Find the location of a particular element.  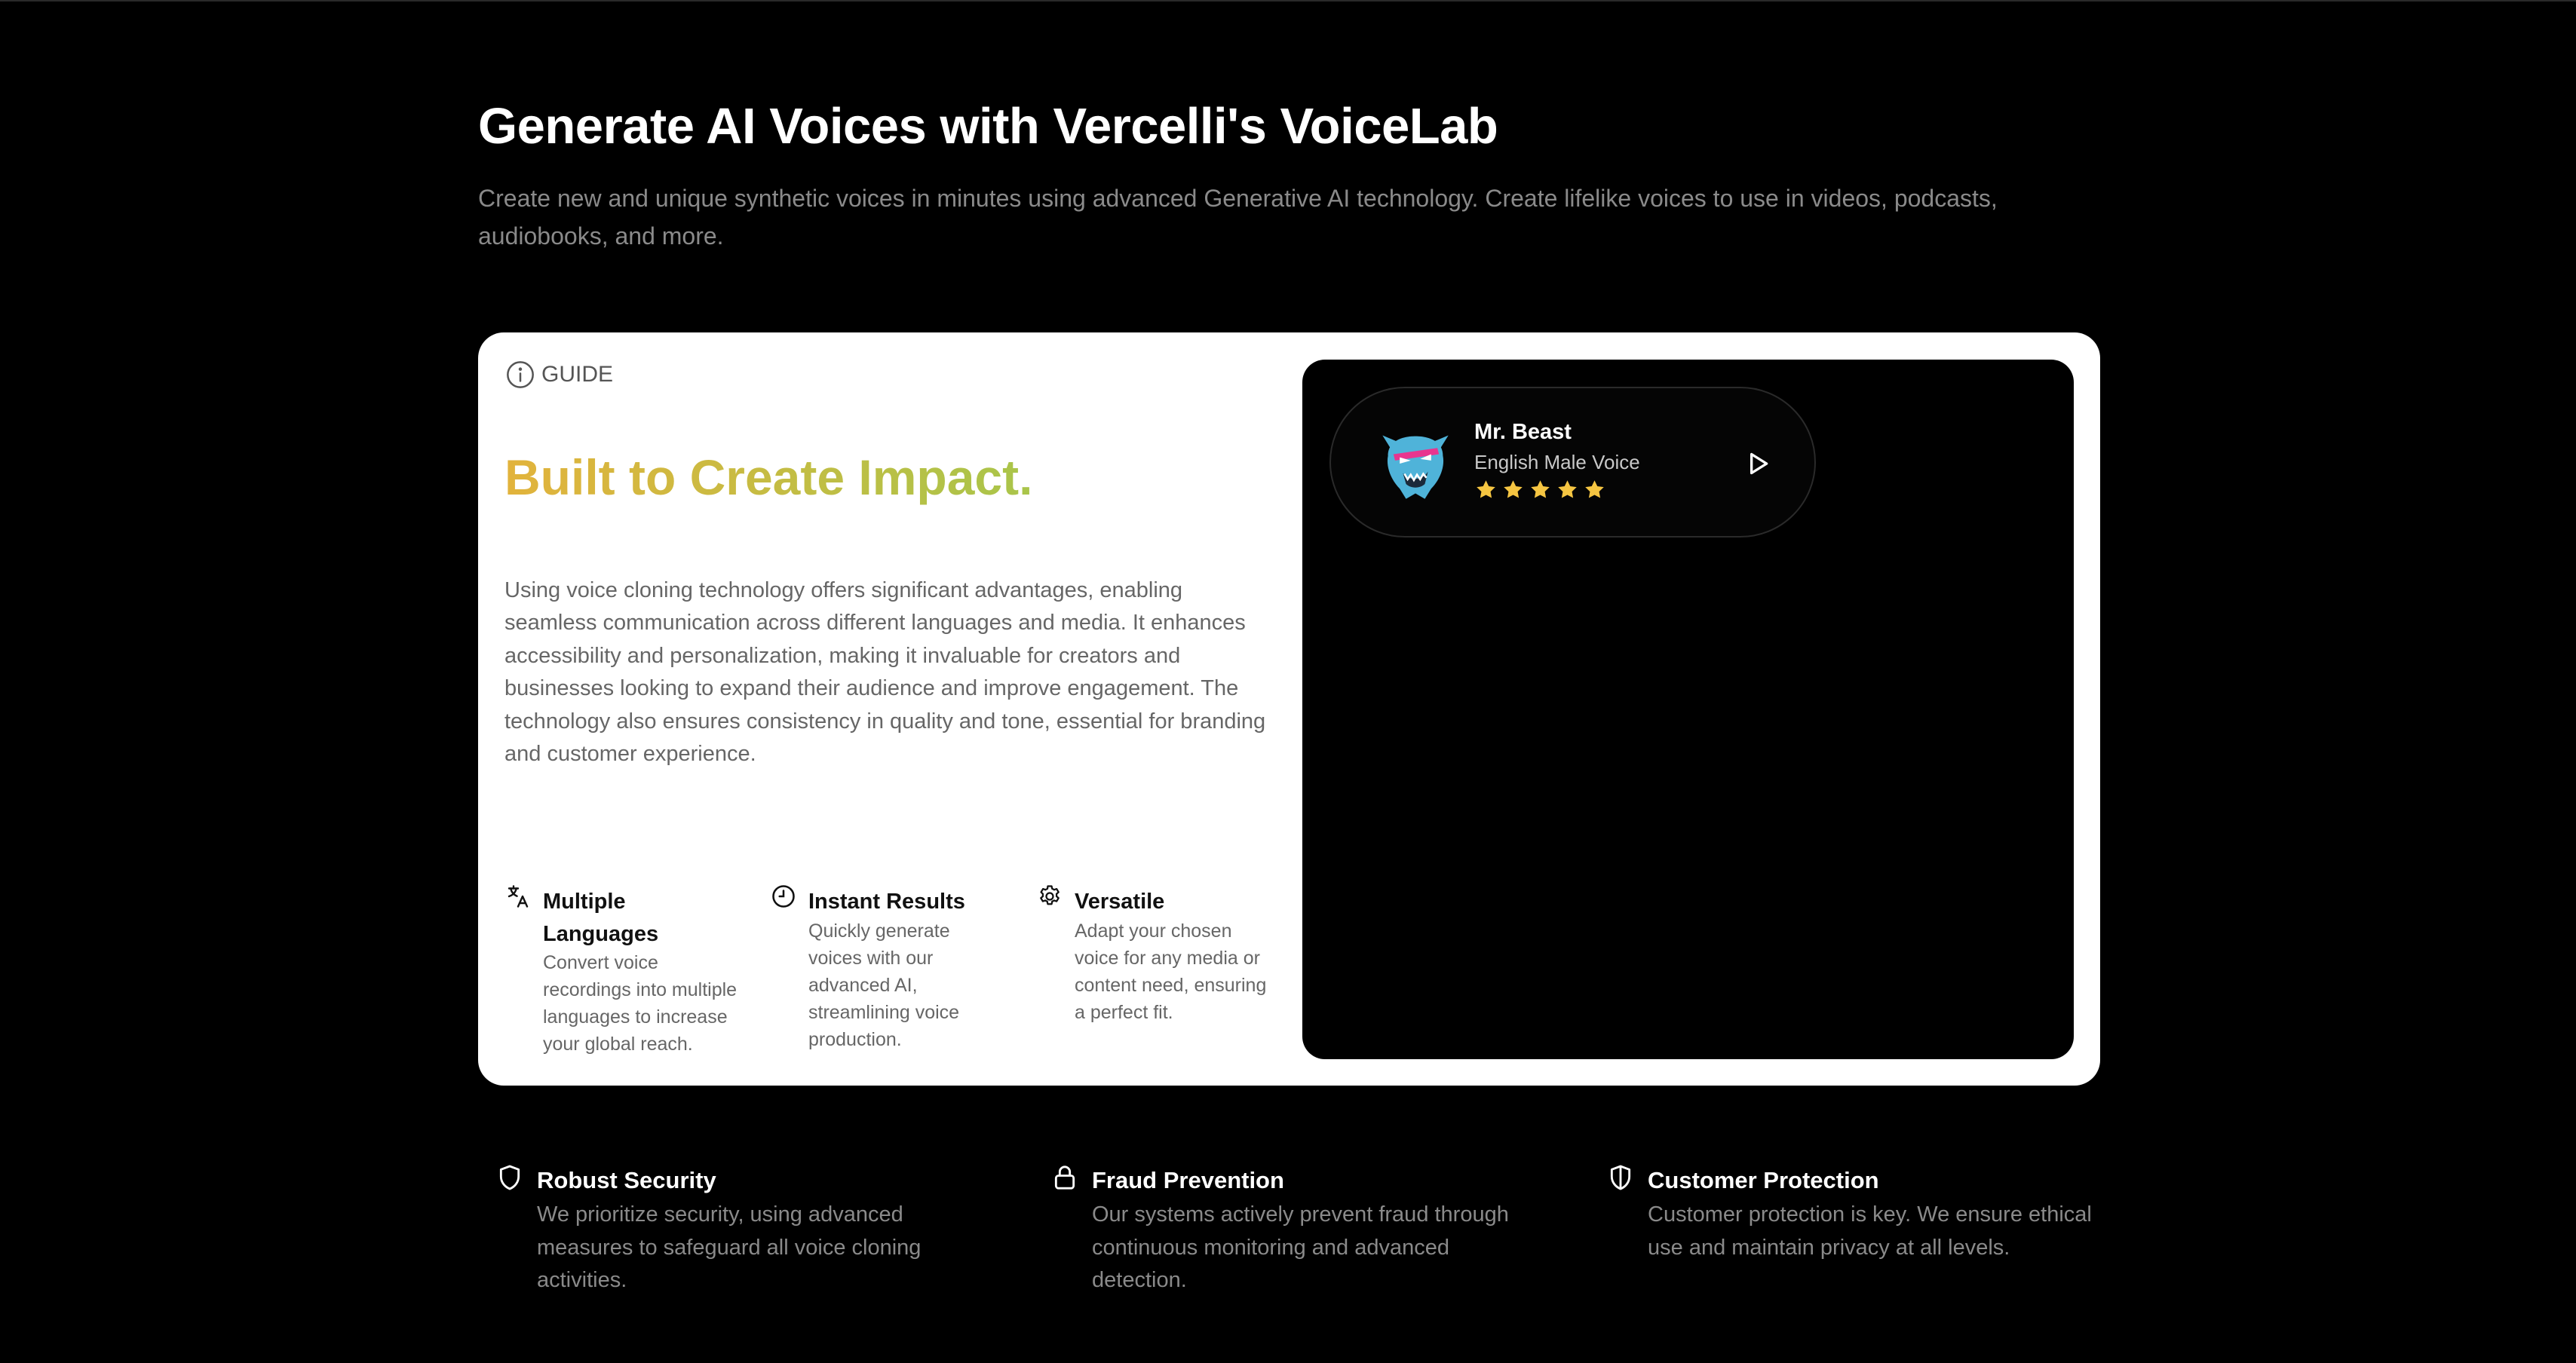

feature-title: Customer Protection is located at coordinates (1763, 1180).